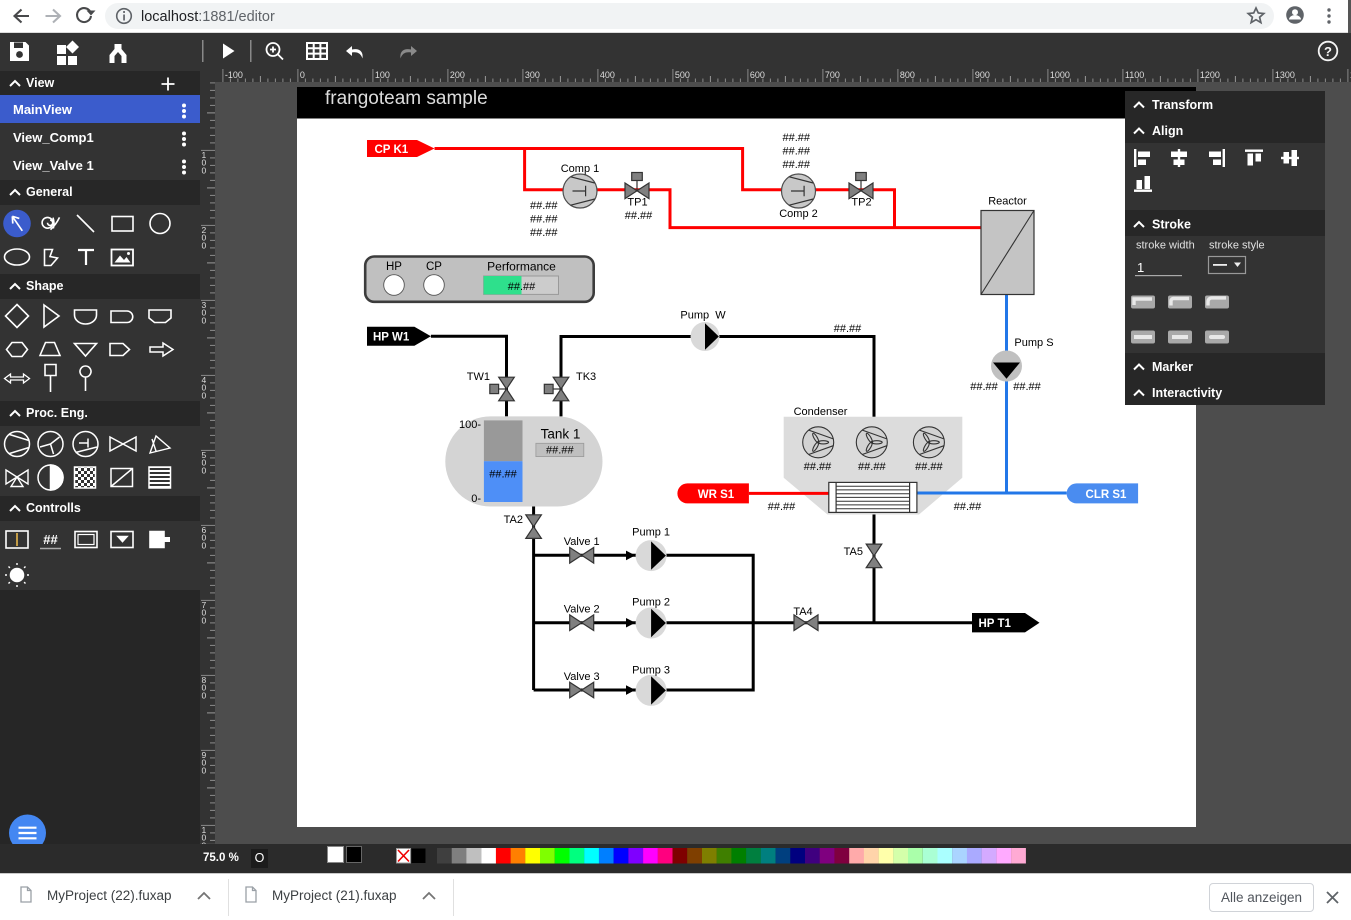 The width and height of the screenshot is (1351, 920). I want to click on svg-text: Valve 2, so click(582, 609).